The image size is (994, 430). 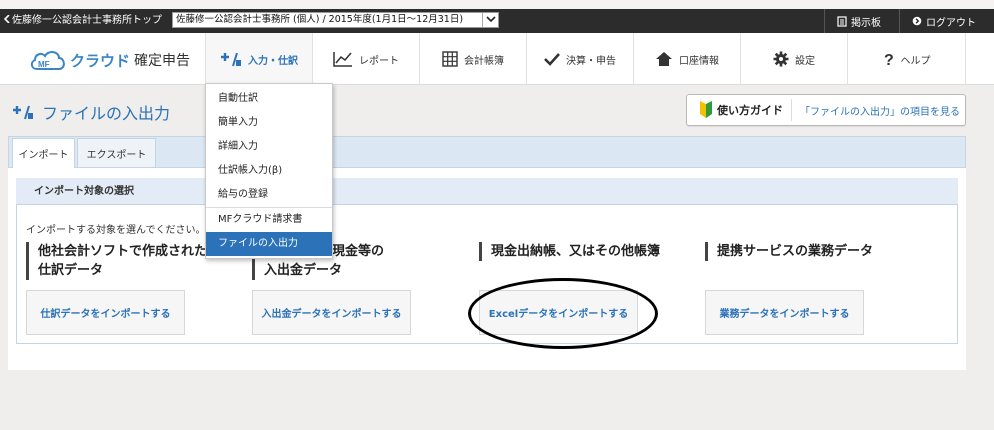 I want to click on logout-link: ログアウト, so click(x=946, y=21).